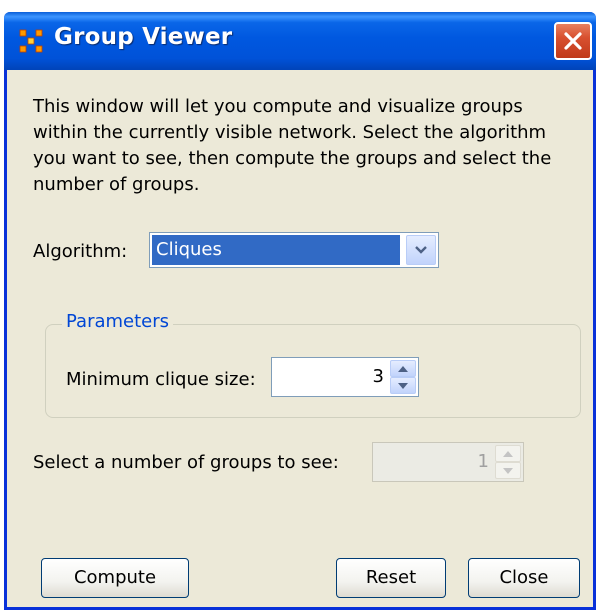 The image size is (600, 613). I want to click on algorithm-dropdown-button, so click(421, 250).